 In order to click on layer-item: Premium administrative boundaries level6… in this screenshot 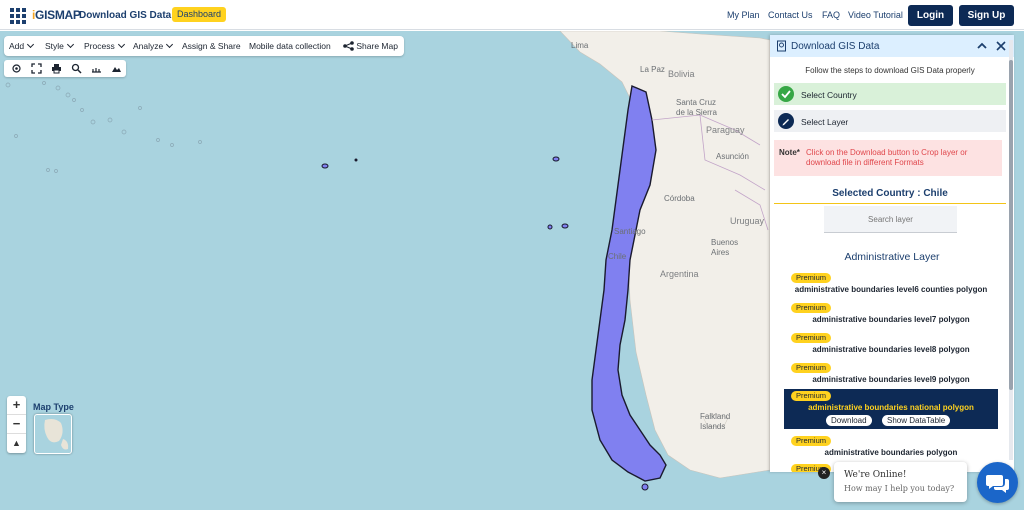, I will do `click(891, 284)`.